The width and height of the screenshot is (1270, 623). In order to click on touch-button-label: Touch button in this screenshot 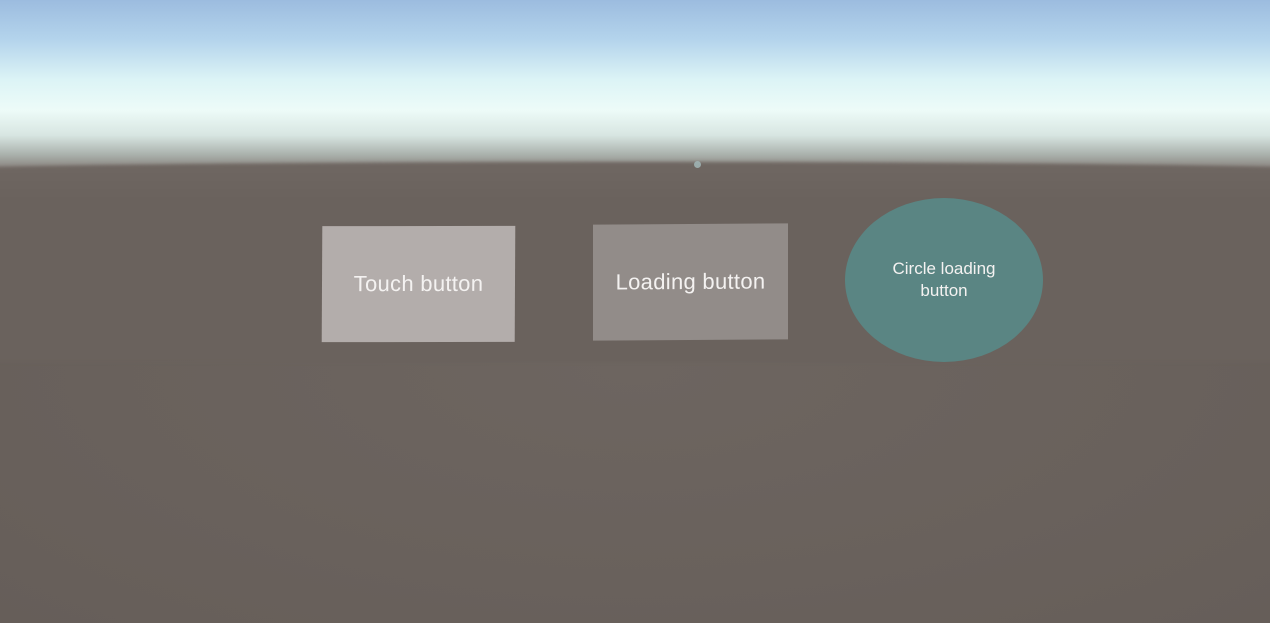, I will do `click(418, 283)`.